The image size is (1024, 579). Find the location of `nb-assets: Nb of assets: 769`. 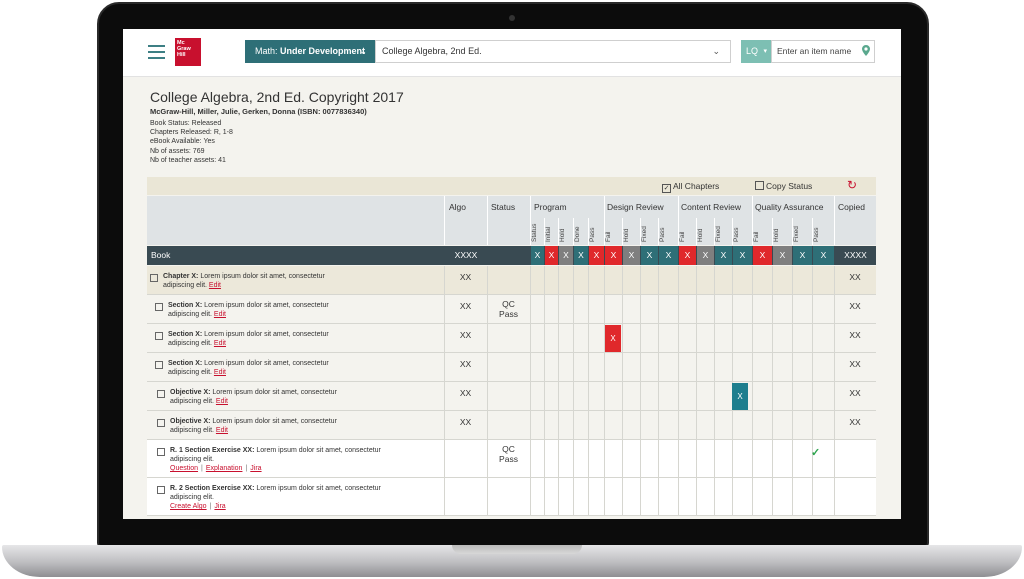

nb-assets: Nb of assets: 769 is located at coordinates (177, 151).